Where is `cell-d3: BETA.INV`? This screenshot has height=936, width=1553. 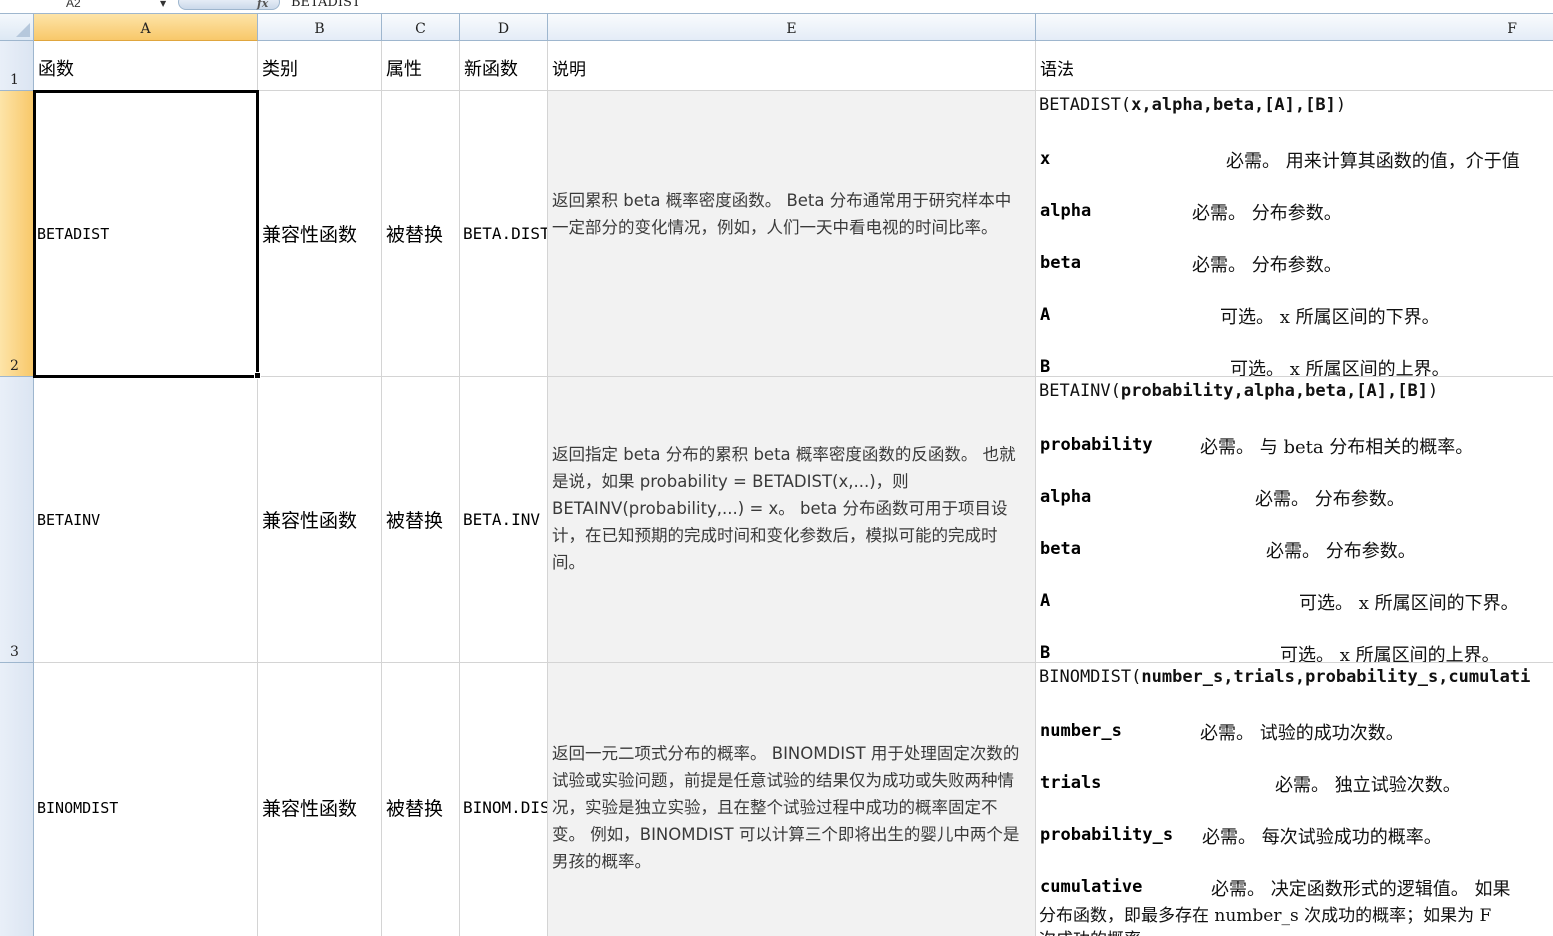
cell-d3: BETA.INV is located at coordinates (504, 520).